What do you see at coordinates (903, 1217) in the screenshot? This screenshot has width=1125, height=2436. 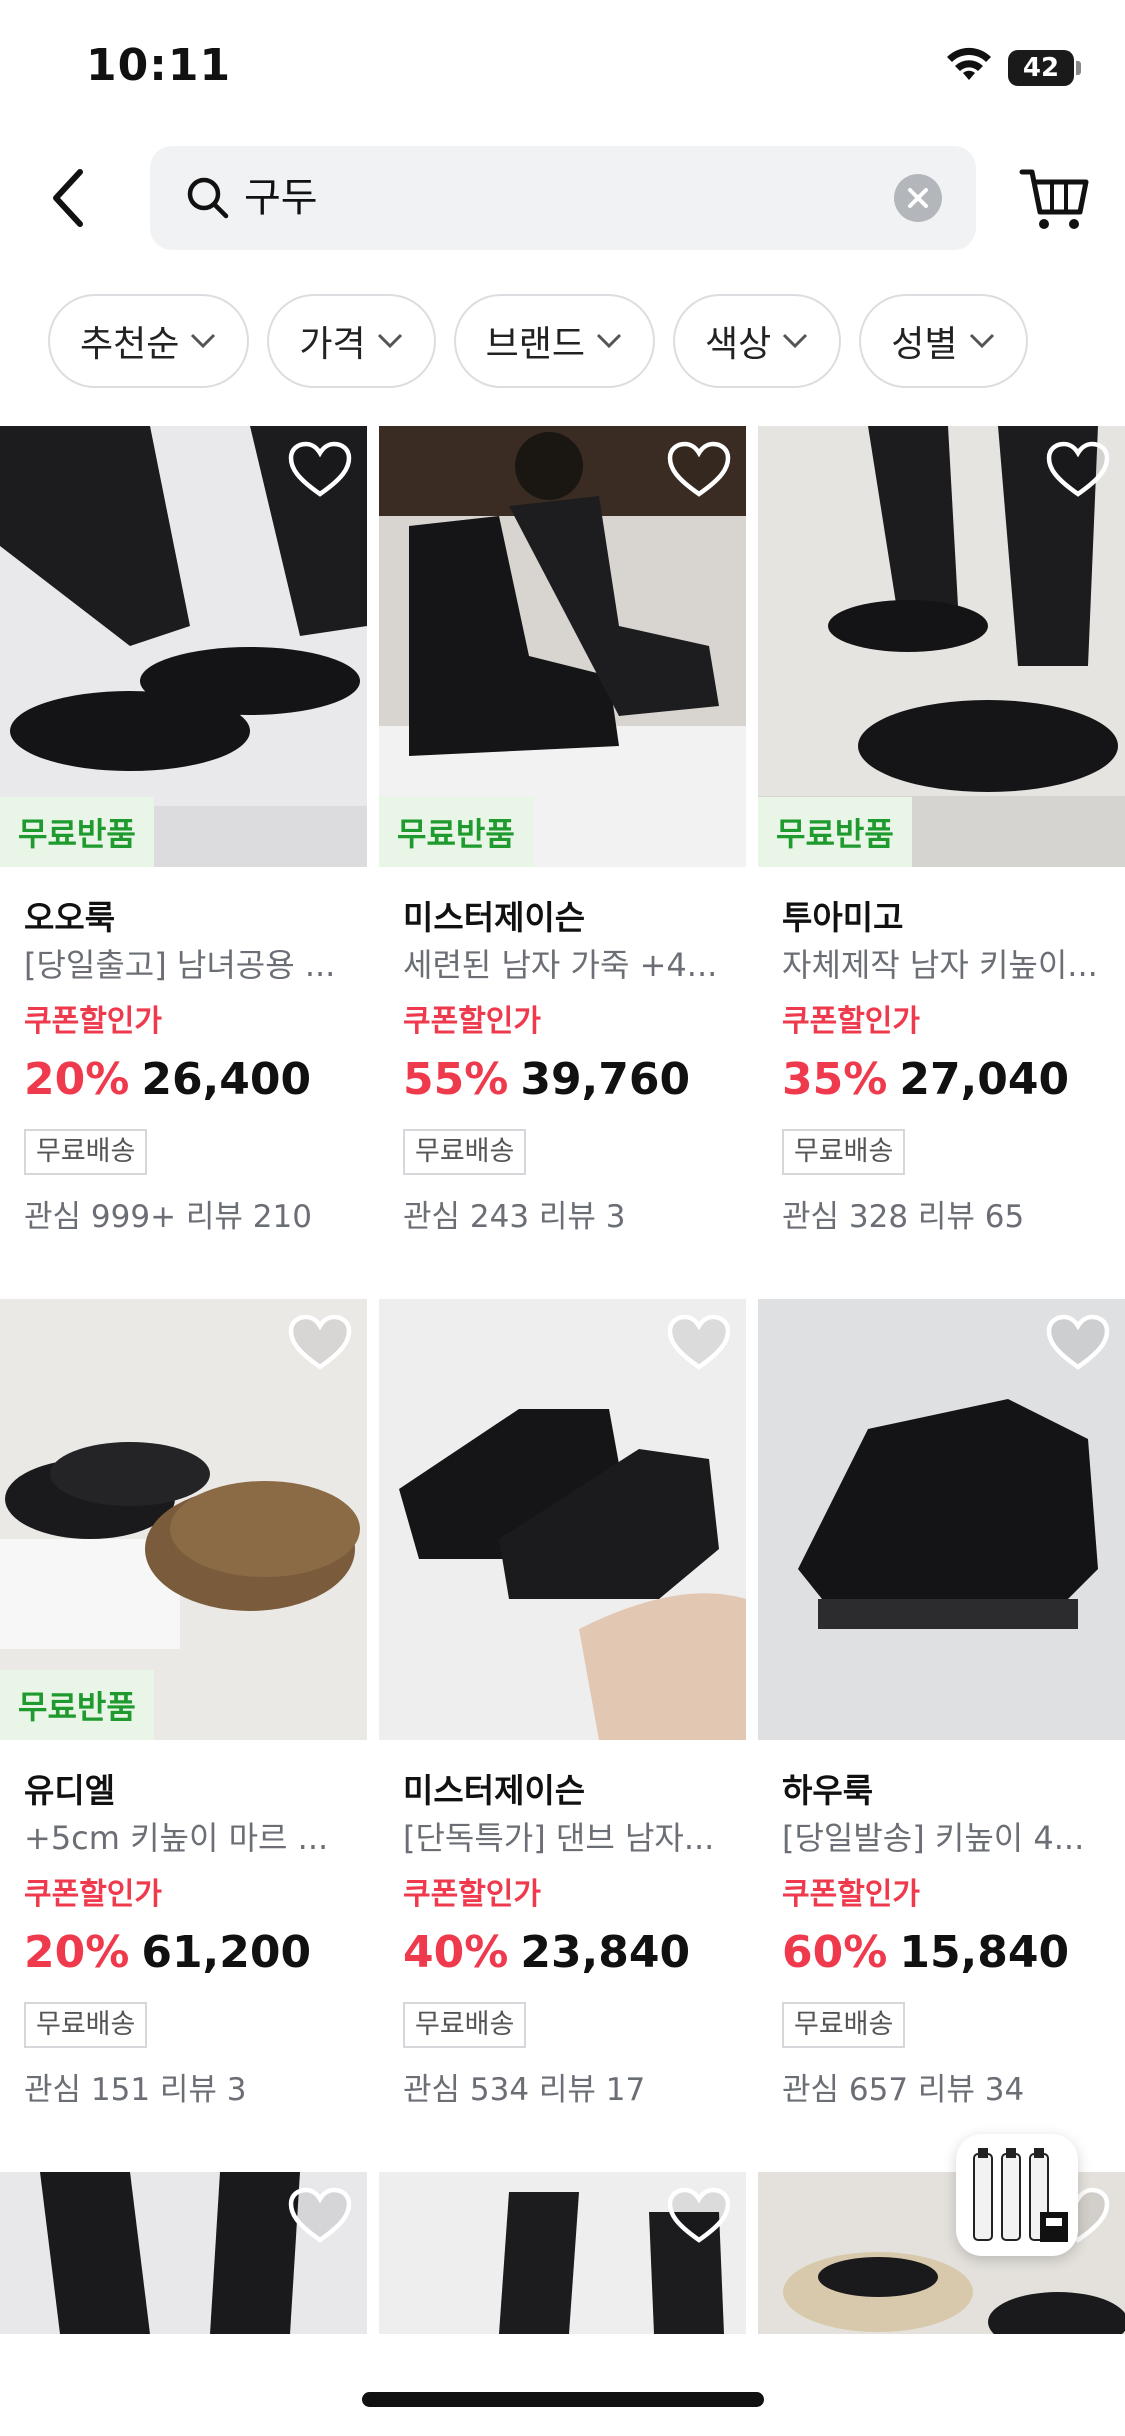 I see `product-stats: 관심 328 리뷰 65` at bounding box center [903, 1217].